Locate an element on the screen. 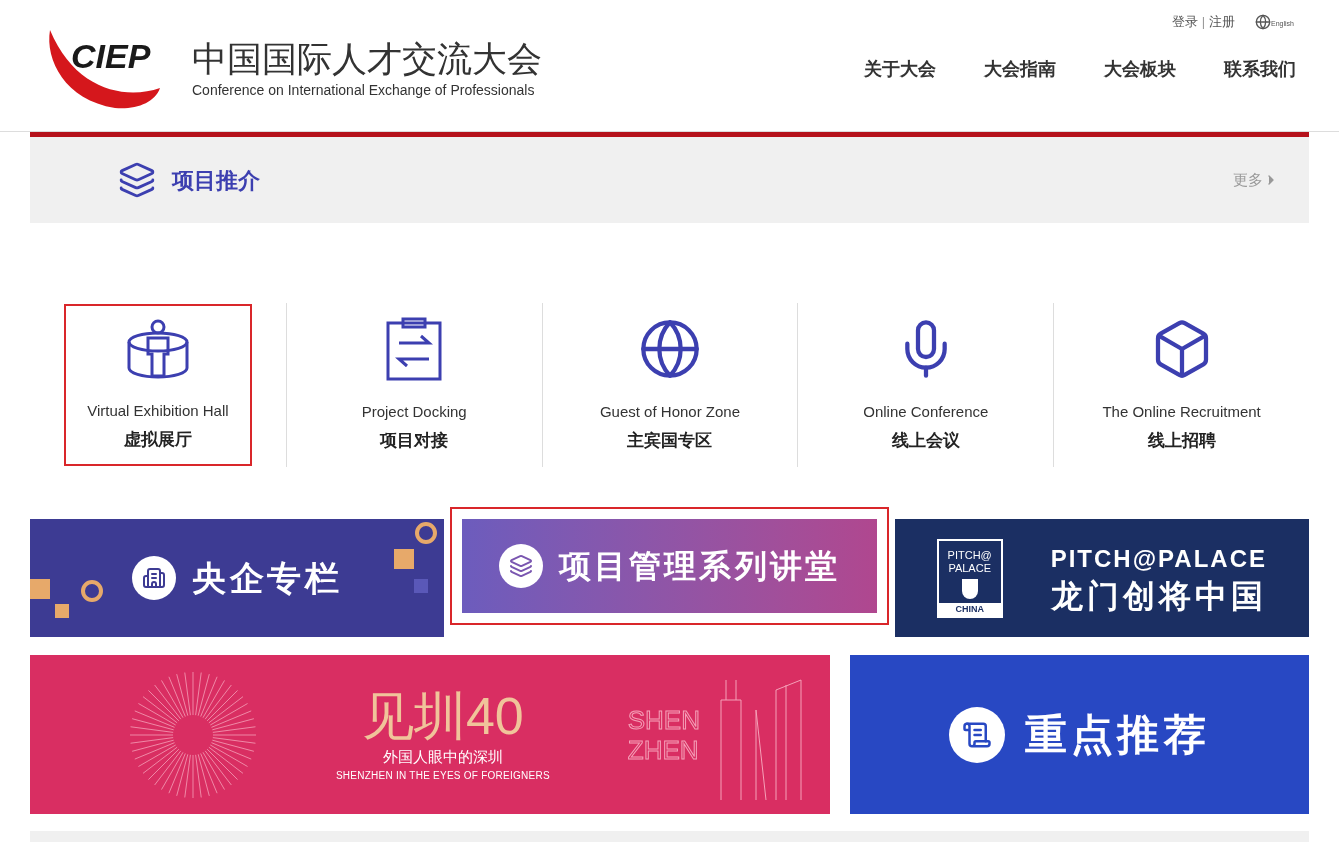 The height and width of the screenshot is (842, 1339). banner-title: 项目管理系列讲堂 is located at coordinates (699, 566).